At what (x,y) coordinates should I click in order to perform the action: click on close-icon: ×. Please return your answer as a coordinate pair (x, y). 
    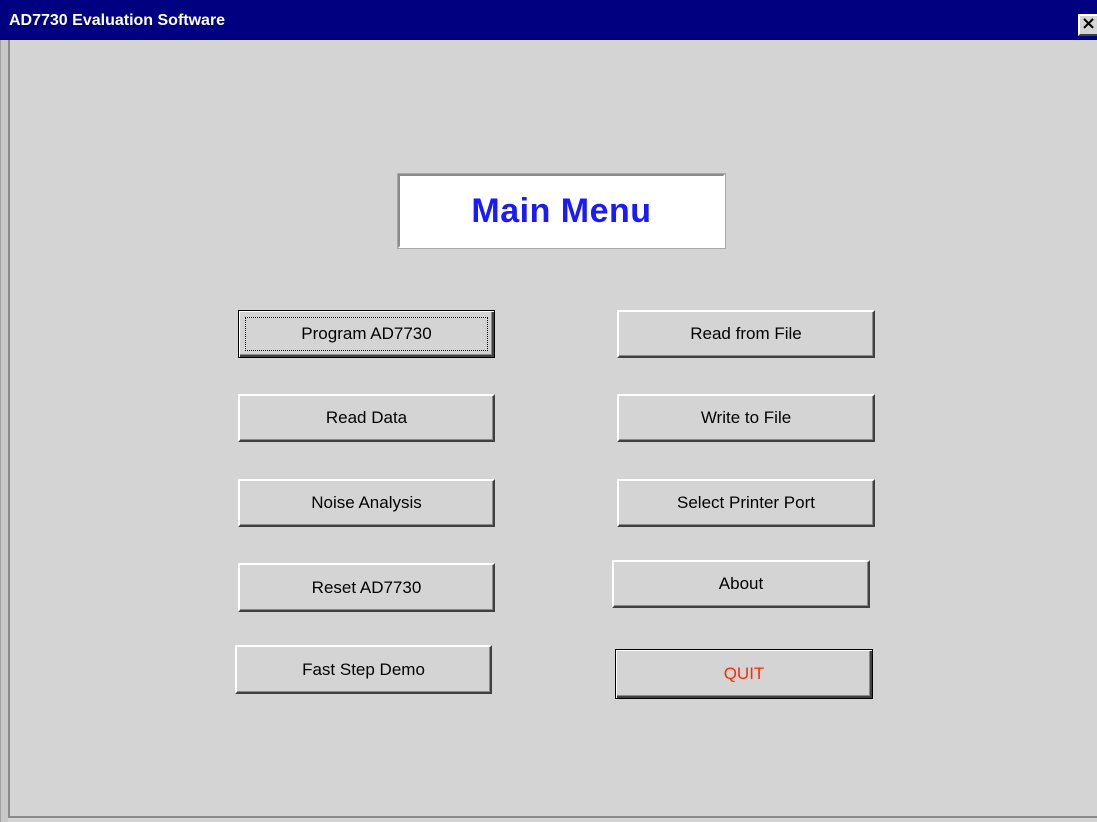
    Looking at the image, I should click on (1088, 24).